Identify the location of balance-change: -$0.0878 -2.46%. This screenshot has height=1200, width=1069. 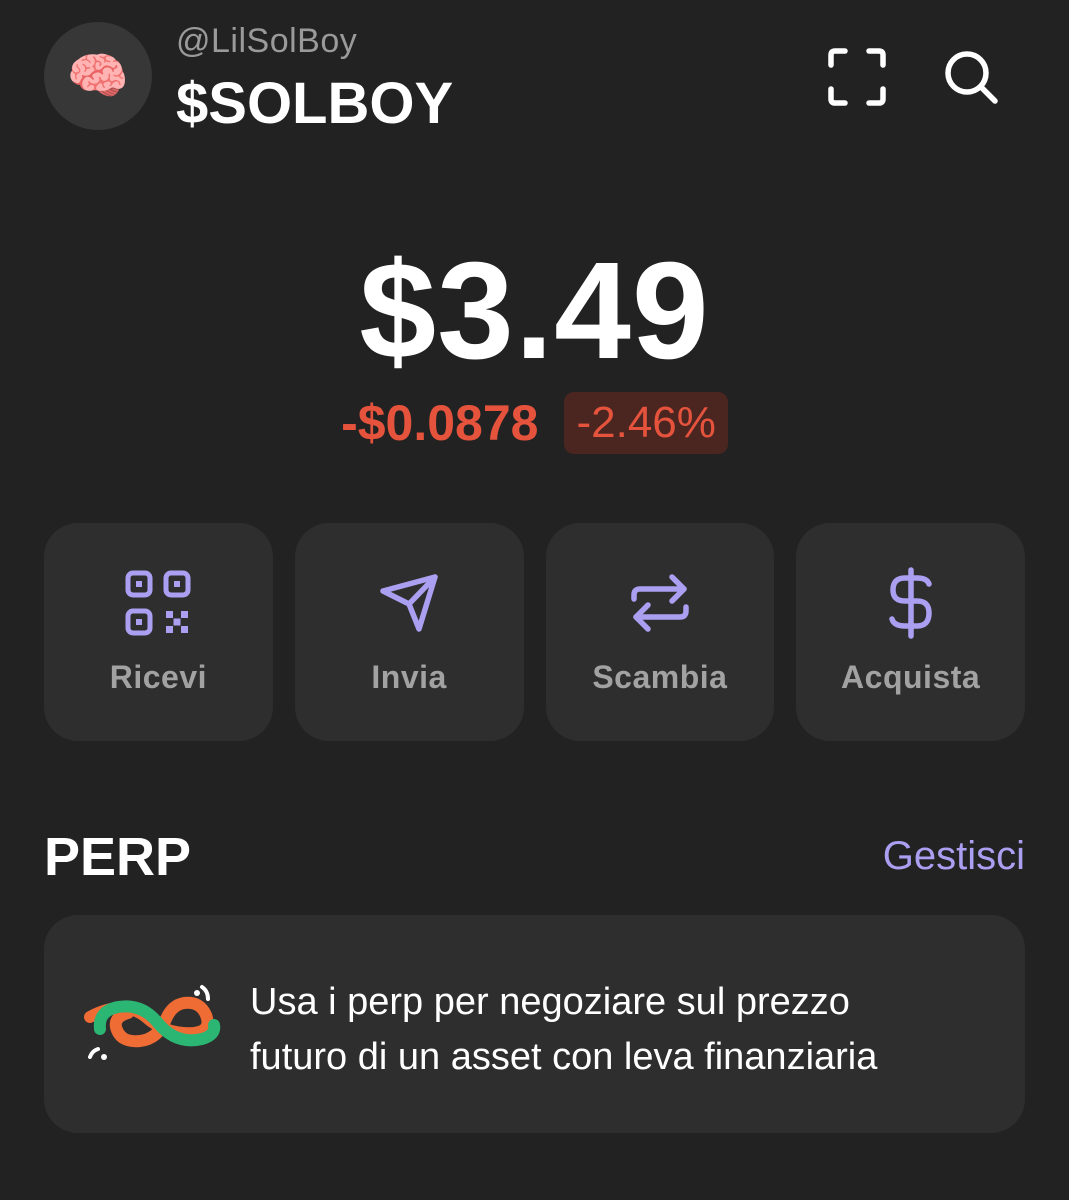
(534, 423).